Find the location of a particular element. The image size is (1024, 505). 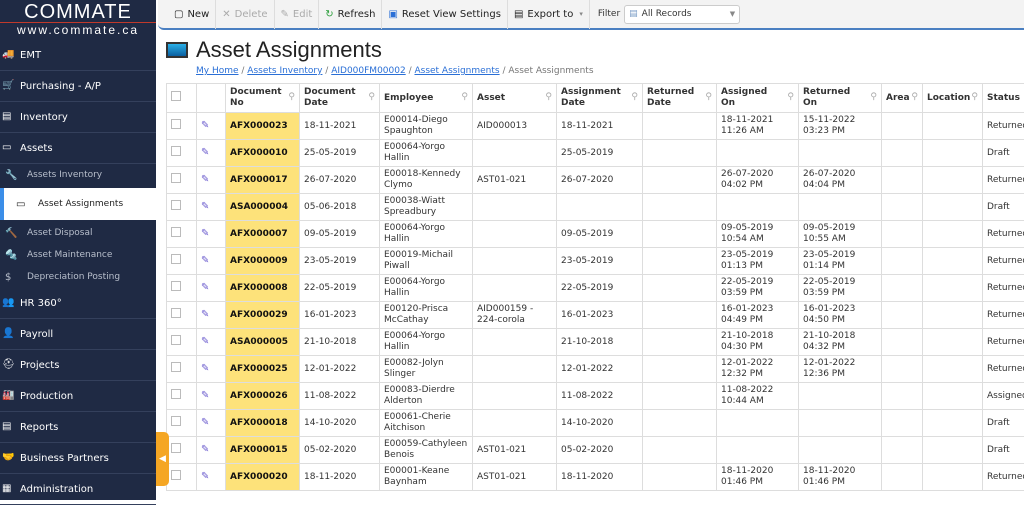

reset-view-button: ▣Reset View Settings is located at coordinates (445, 14).